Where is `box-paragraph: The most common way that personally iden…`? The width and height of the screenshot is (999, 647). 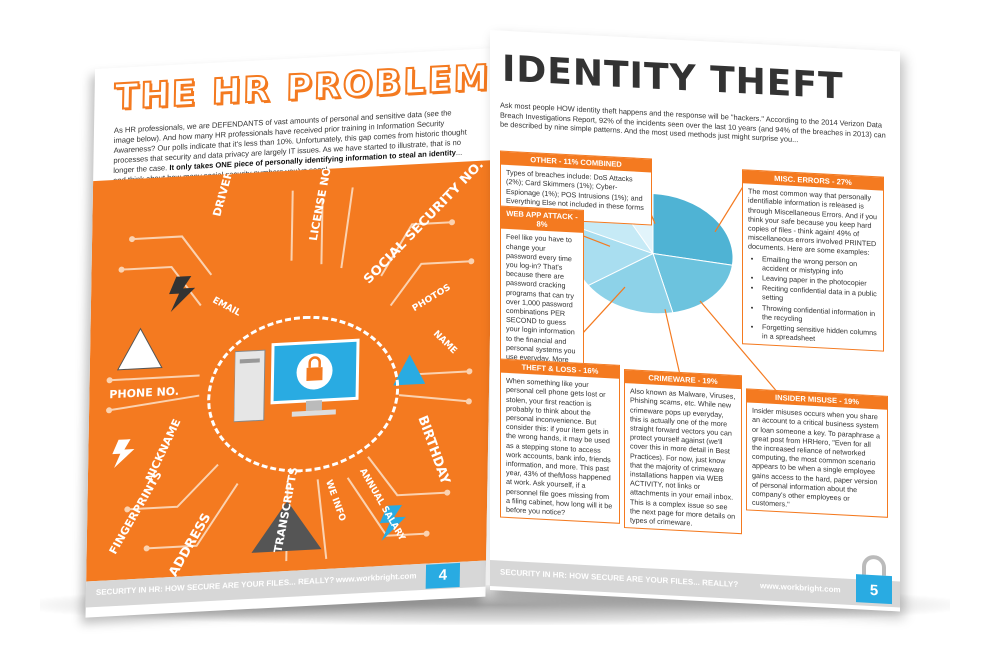
box-paragraph: The most common way that personally iden… is located at coordinates (813, 222).